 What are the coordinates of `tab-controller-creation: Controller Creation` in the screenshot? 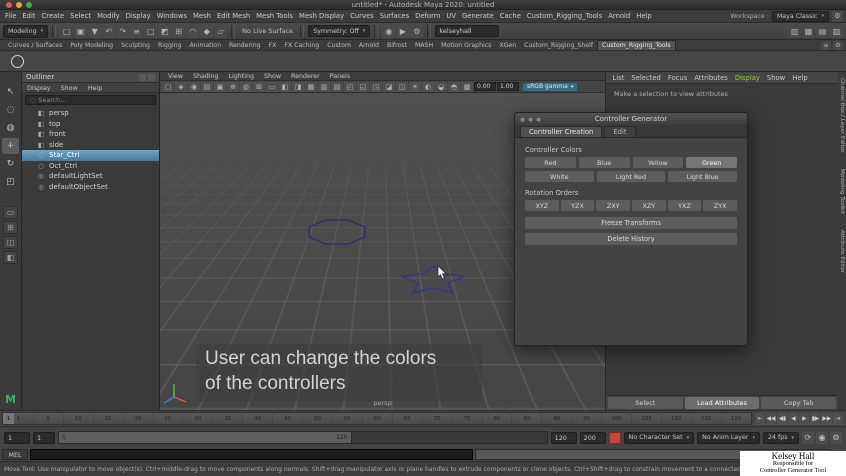 It's located at (561, 131).